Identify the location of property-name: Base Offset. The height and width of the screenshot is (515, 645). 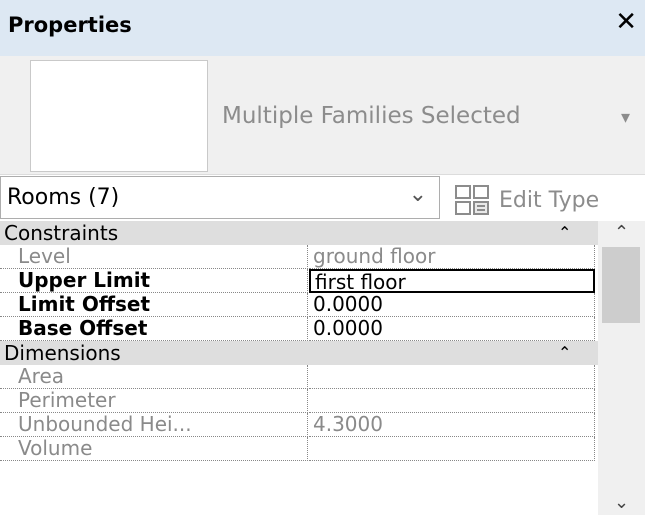
(154, 329).